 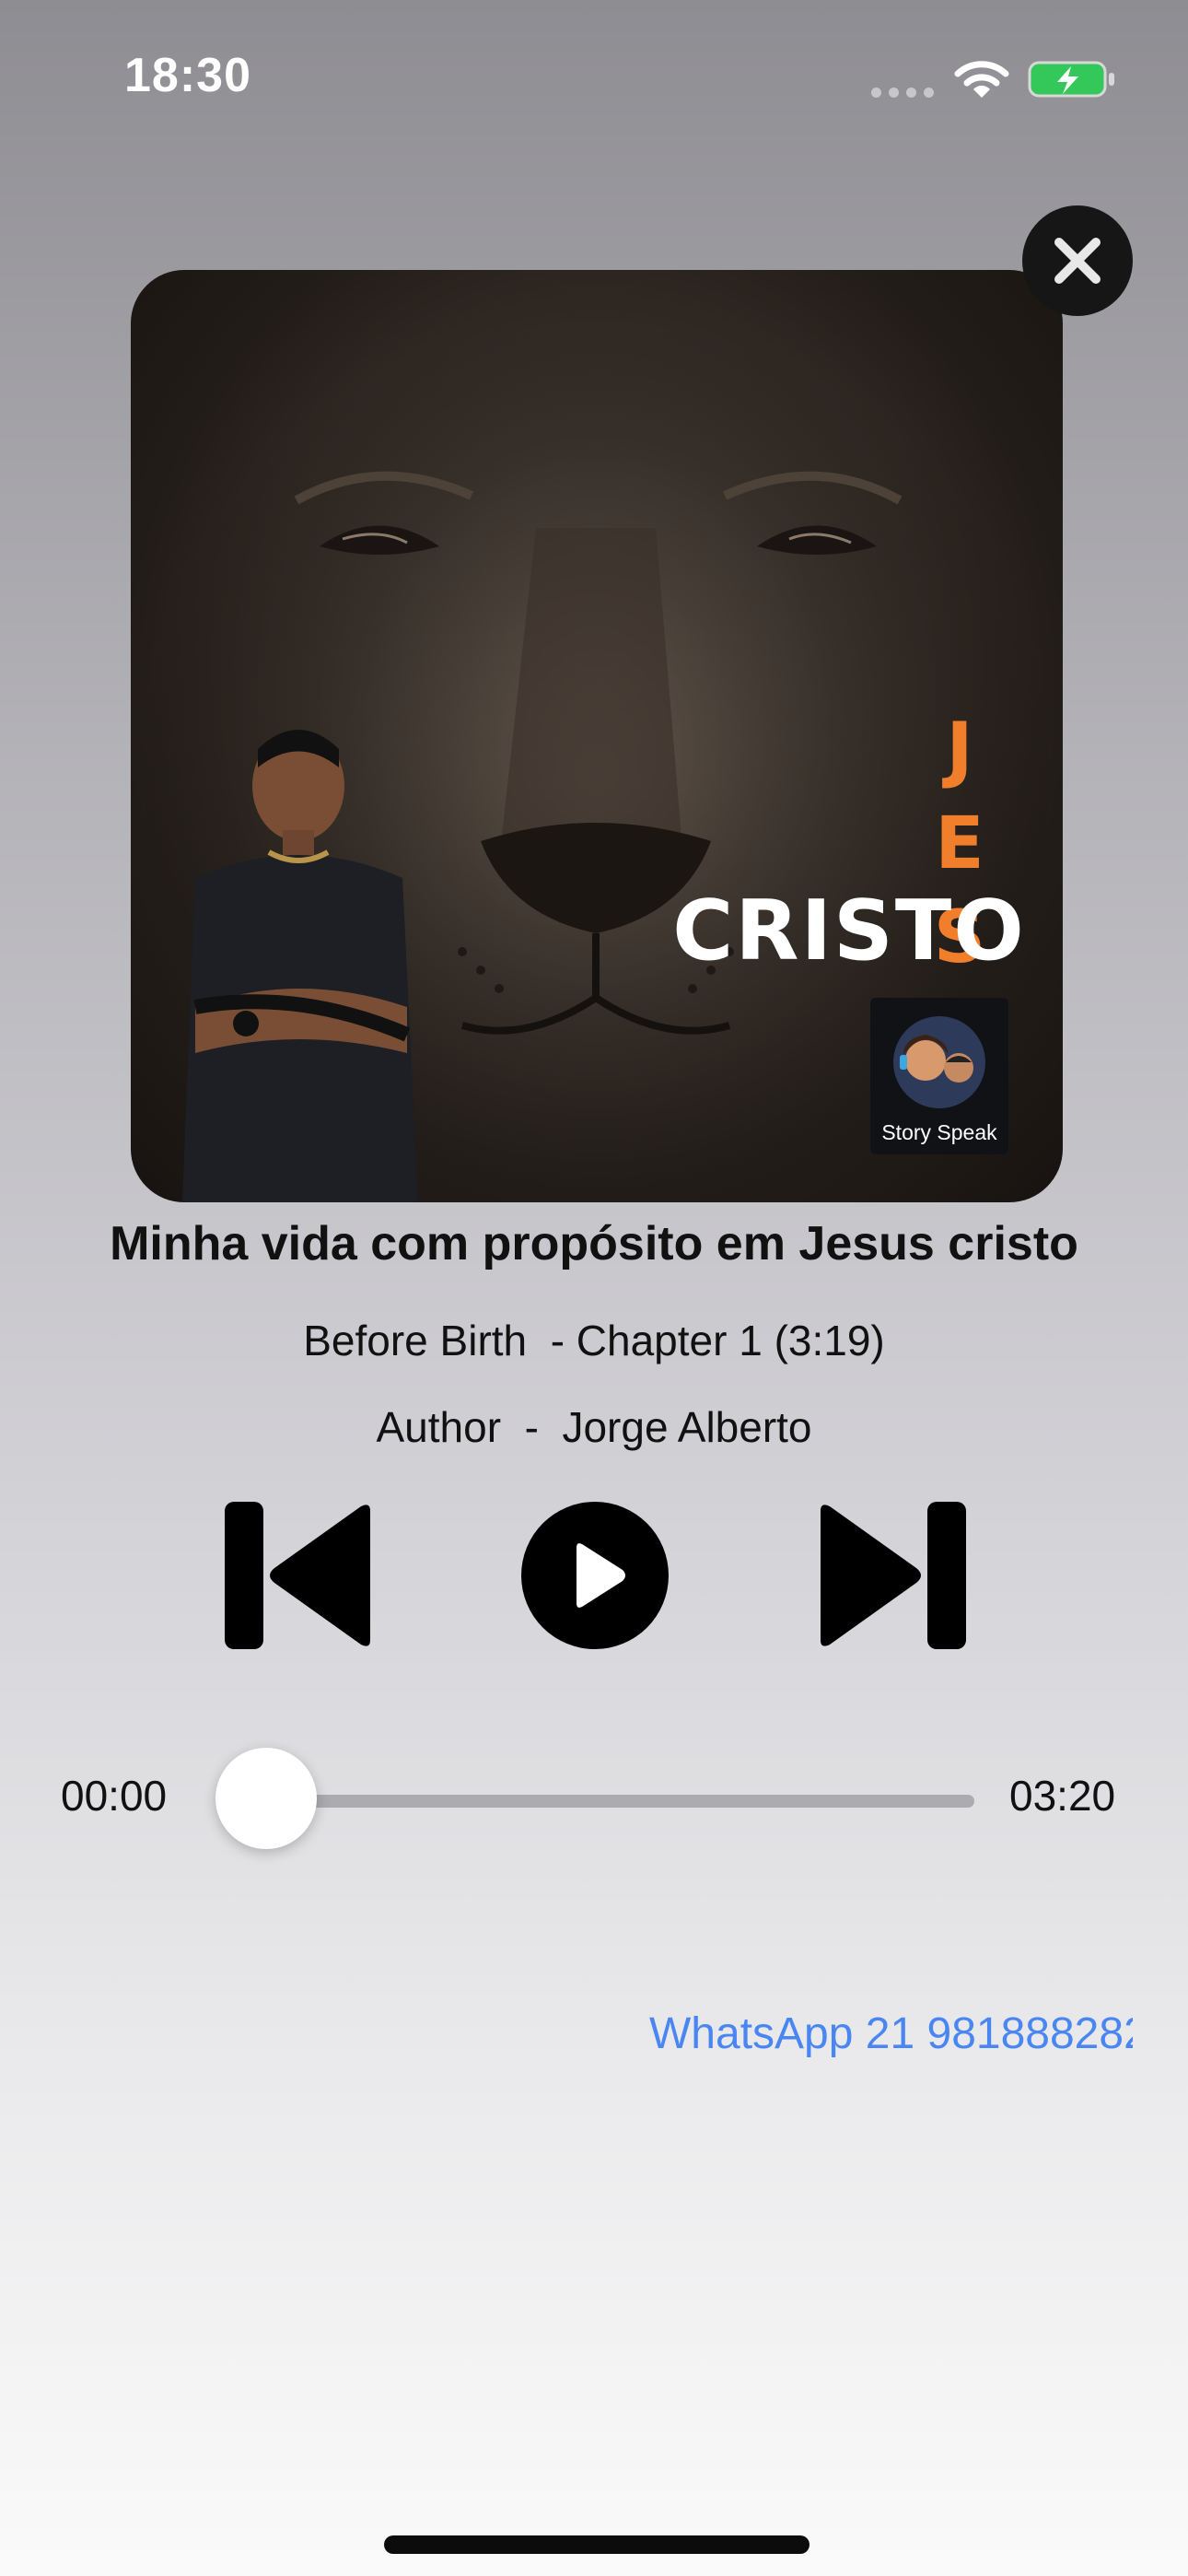 What do you see at coordinates (939, 1062) in the screenshot?
I see `story-speak-logo` at bounding box center [939, 1062].